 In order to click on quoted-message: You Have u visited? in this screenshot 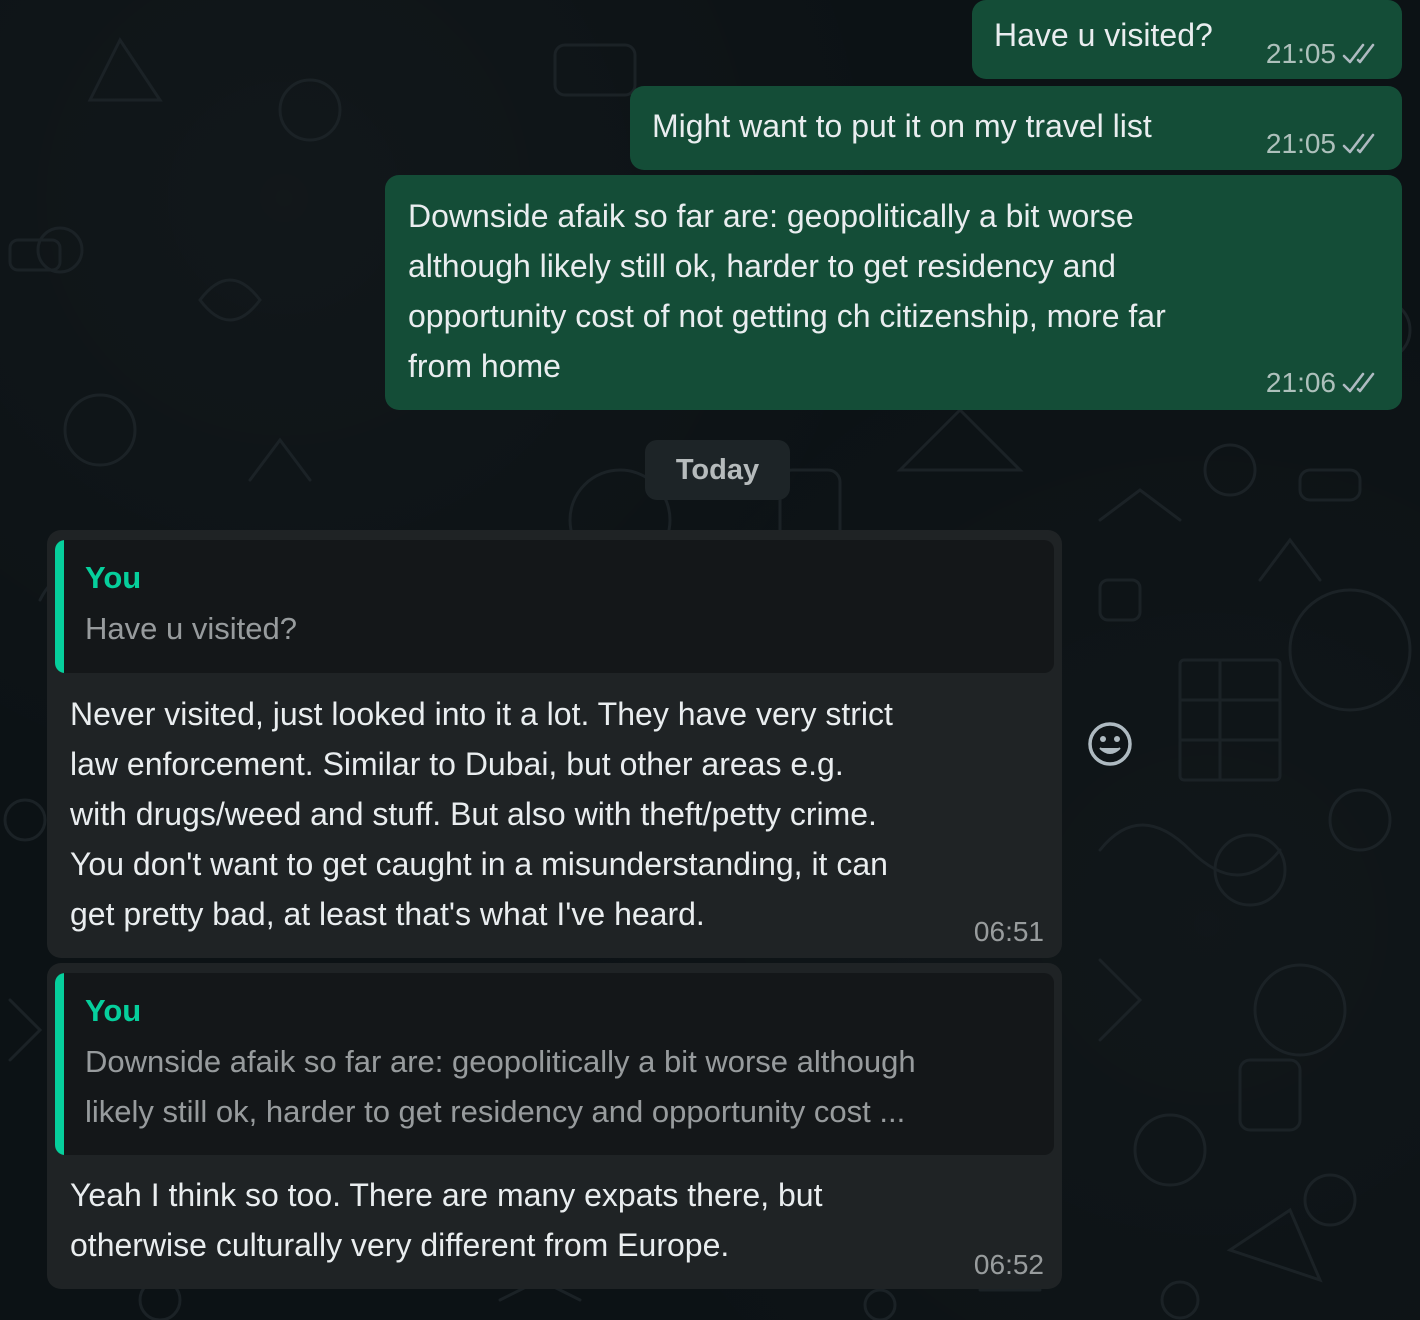, I will do `click(554, 606)`.